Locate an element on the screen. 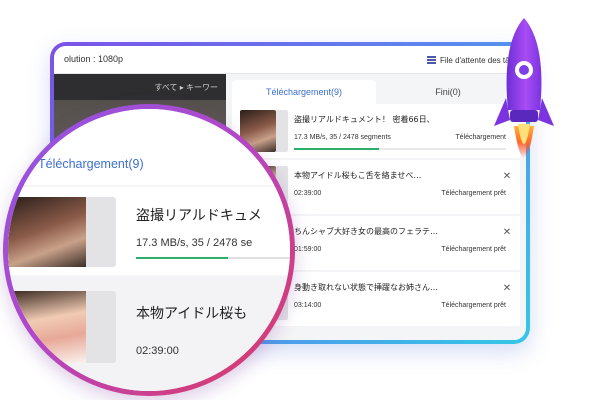 This screenshot has width=600, height=400. magnified-header: Téléchargement(9) is located at coordinates (149, 147).